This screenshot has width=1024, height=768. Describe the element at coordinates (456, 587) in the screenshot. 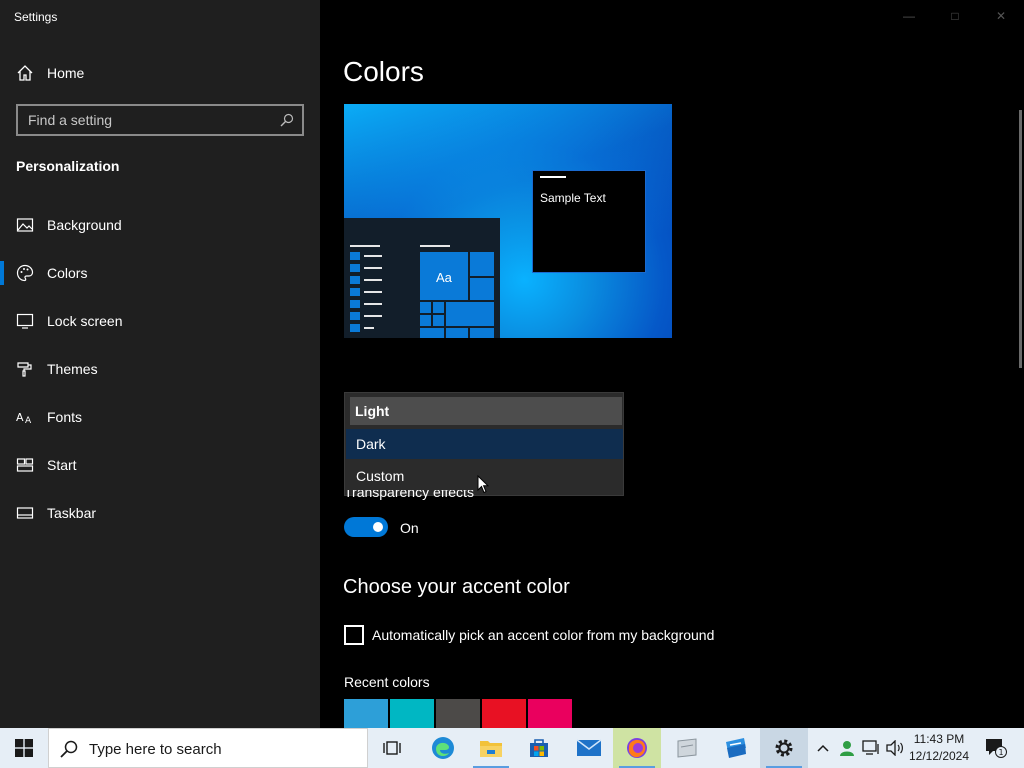

I see `accent-section-title: Choose your accent color` at that location.